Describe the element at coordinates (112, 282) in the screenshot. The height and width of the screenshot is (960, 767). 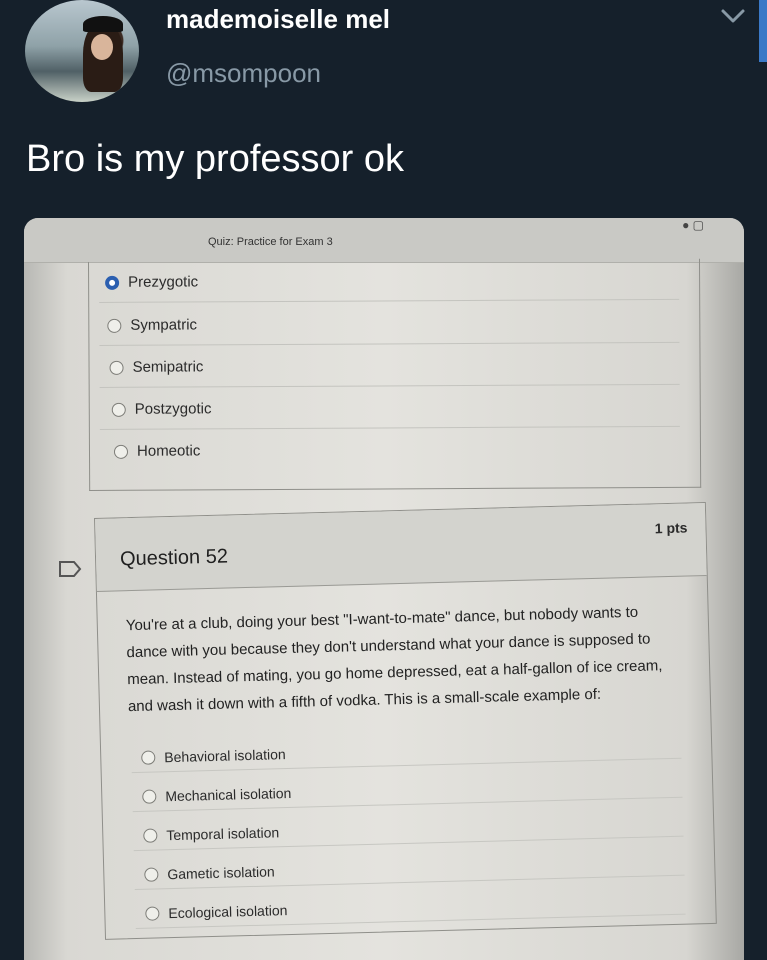
I see `radio-selected-icon` at that location.